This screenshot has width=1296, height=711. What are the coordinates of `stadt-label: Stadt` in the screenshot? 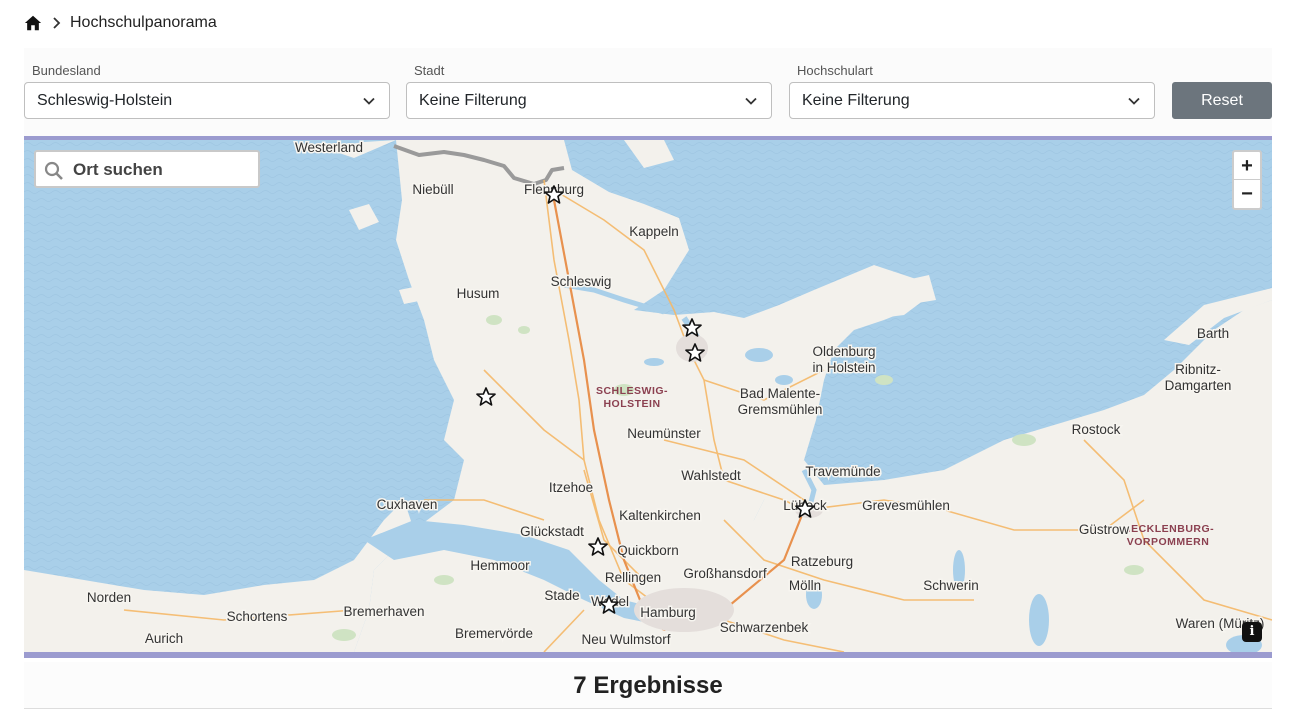 It's located at (429, 70).